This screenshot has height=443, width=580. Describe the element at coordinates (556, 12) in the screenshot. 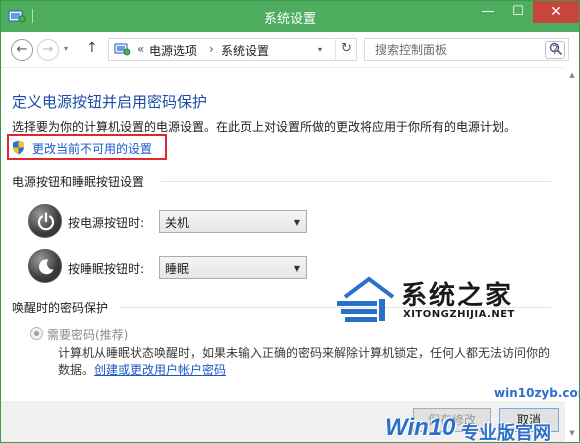

I see `close-button: ✕` at that location.